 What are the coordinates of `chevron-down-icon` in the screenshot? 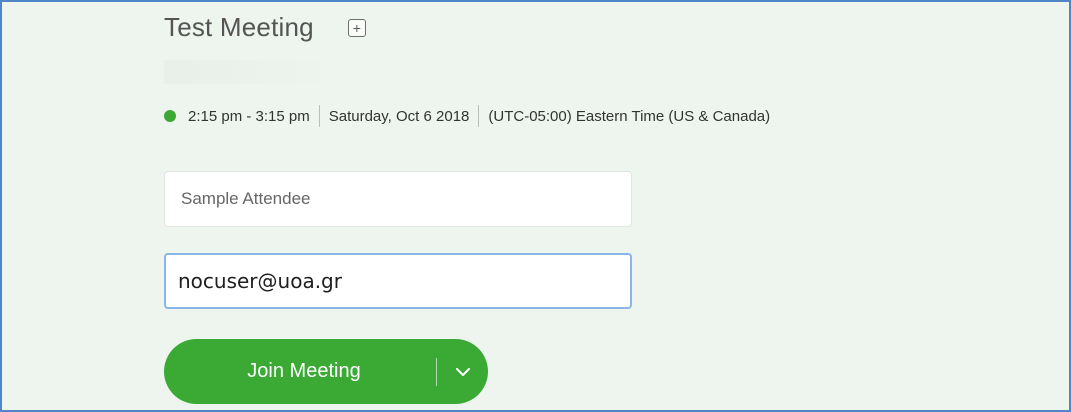 It's located at (462, 371).